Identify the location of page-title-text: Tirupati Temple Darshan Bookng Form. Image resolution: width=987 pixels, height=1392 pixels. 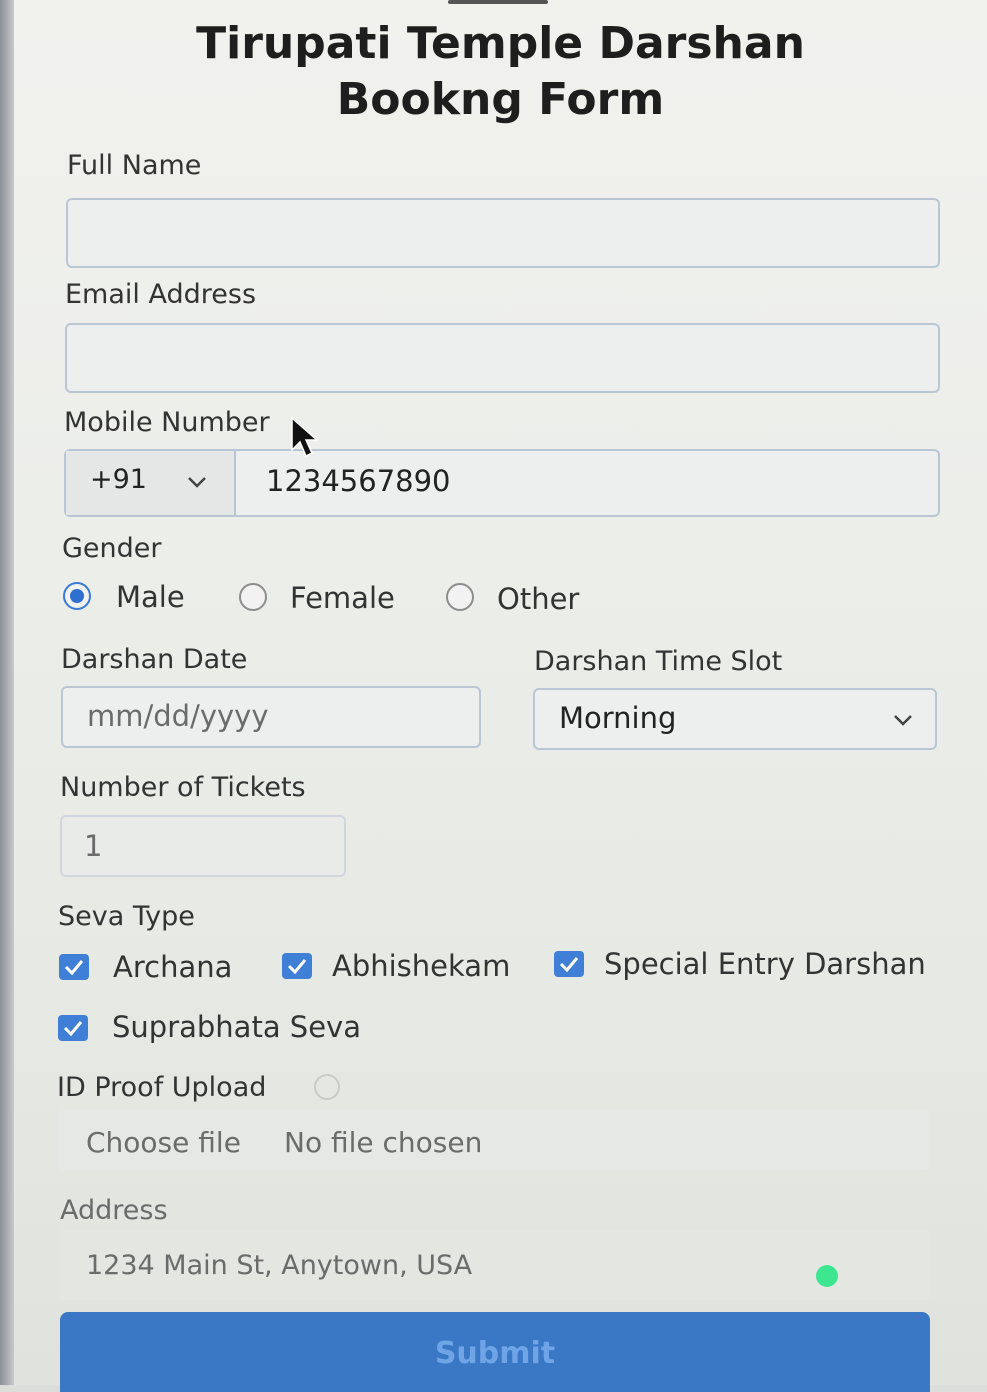
(500, 71).